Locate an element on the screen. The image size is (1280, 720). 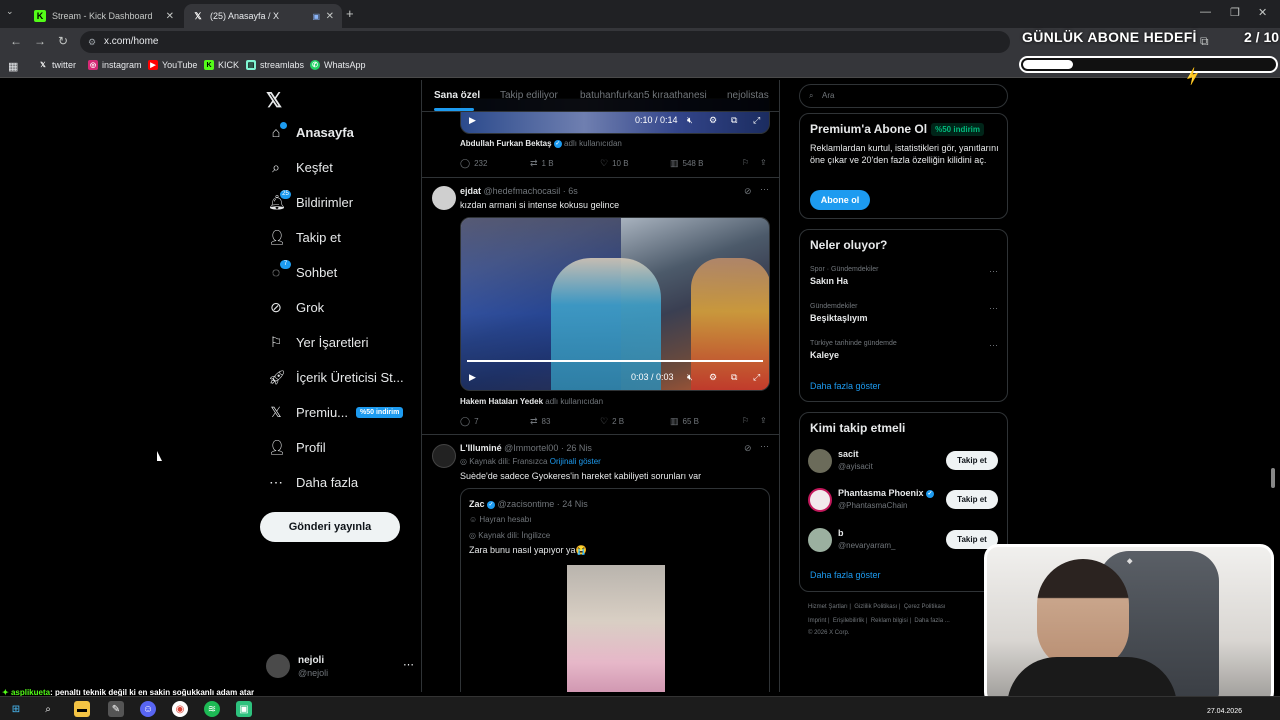
scrollbar-thumb is located at coordinates (1273, 478).